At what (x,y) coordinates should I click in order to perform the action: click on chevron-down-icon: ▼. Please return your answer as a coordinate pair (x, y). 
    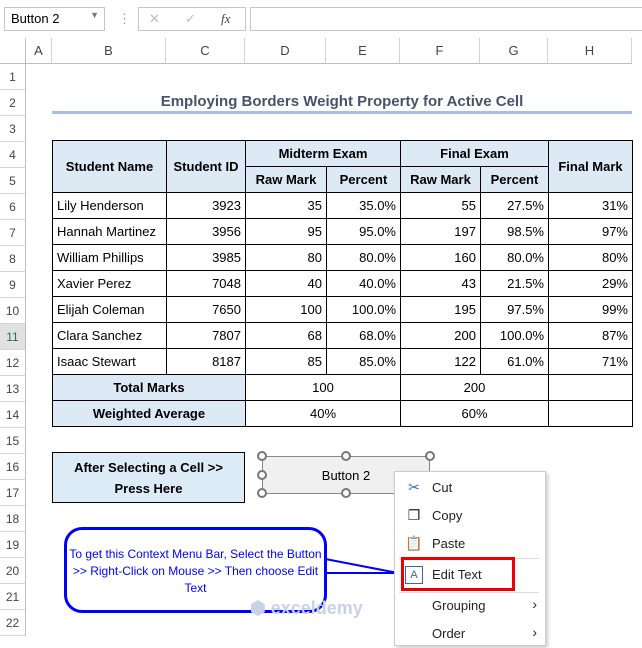
    Looking at the image, I should click on (94, 15).